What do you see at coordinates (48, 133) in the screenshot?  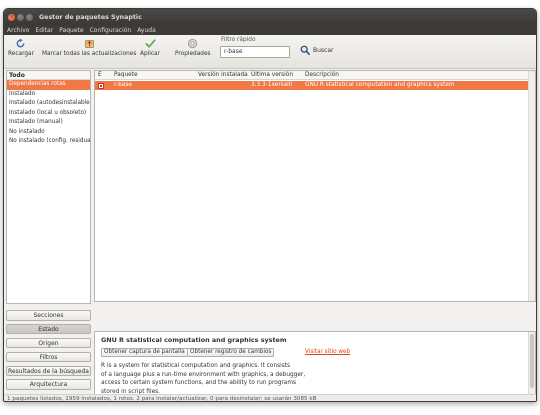 I see `filter-item-not-installed: No instalado` at bounding box center [48, 133].